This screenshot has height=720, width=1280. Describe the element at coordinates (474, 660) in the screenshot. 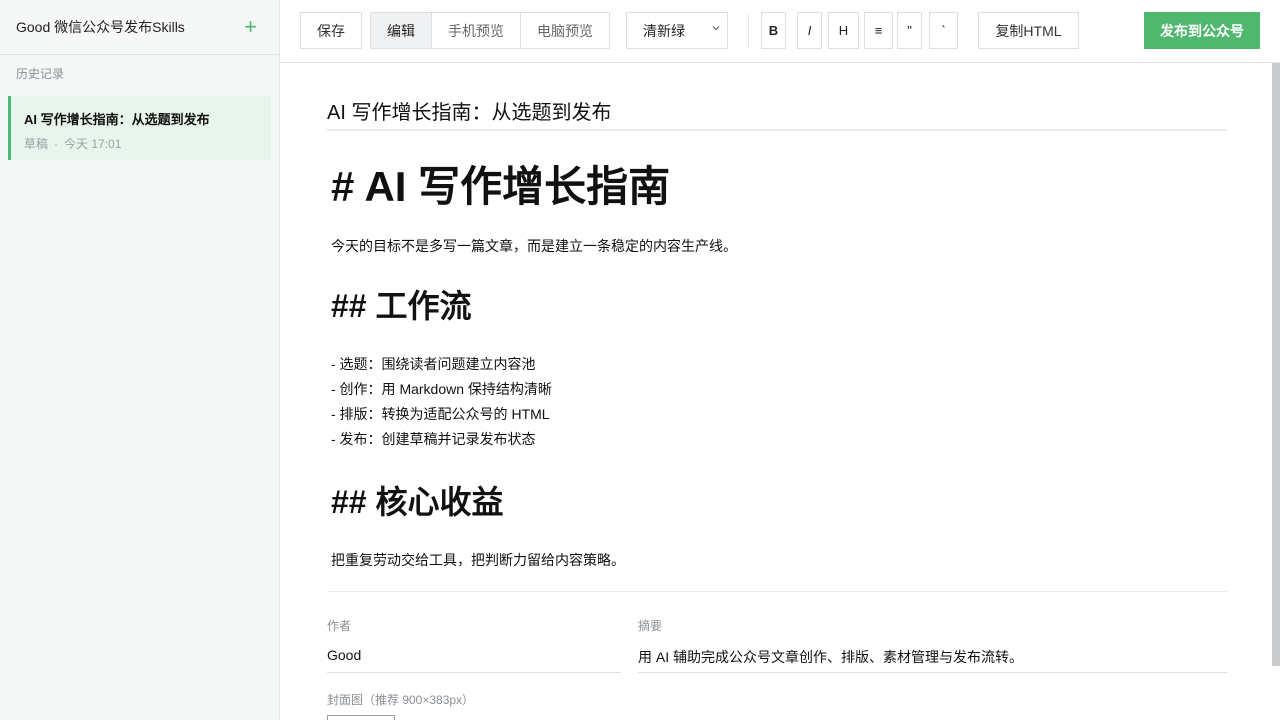

I see `author-input: Good` at that location.